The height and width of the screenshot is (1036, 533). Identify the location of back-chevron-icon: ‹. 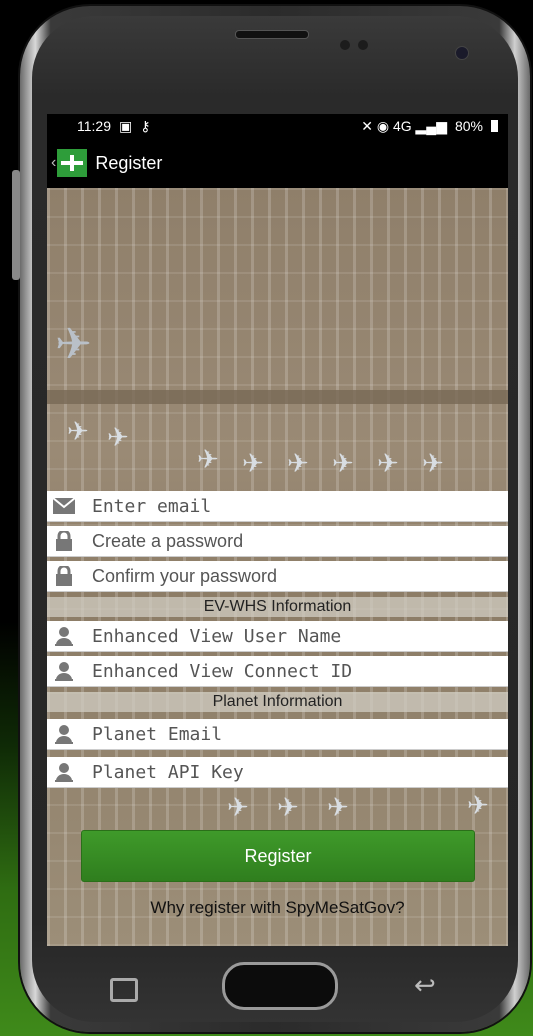
(53, 163).